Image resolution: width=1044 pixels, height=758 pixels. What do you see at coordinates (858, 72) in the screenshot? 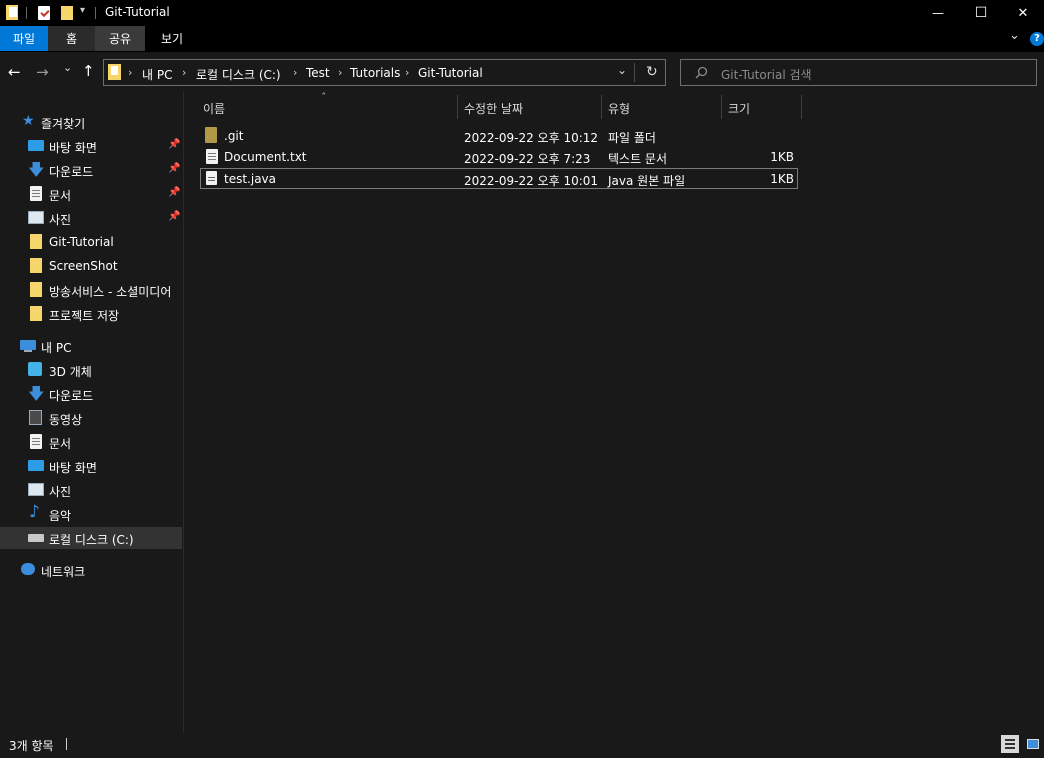
I see `search-box: Git-Tutorial 검색` at bounding box center [858, 72].